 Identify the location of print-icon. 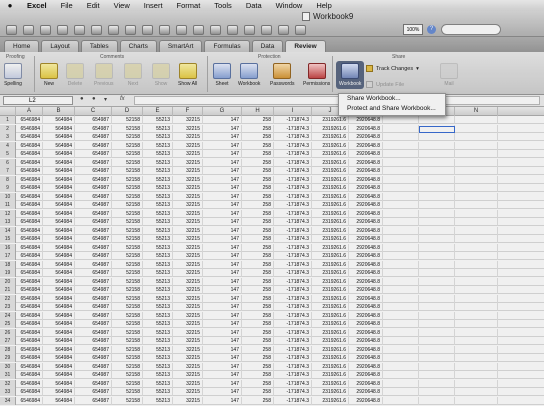
(62, 30).